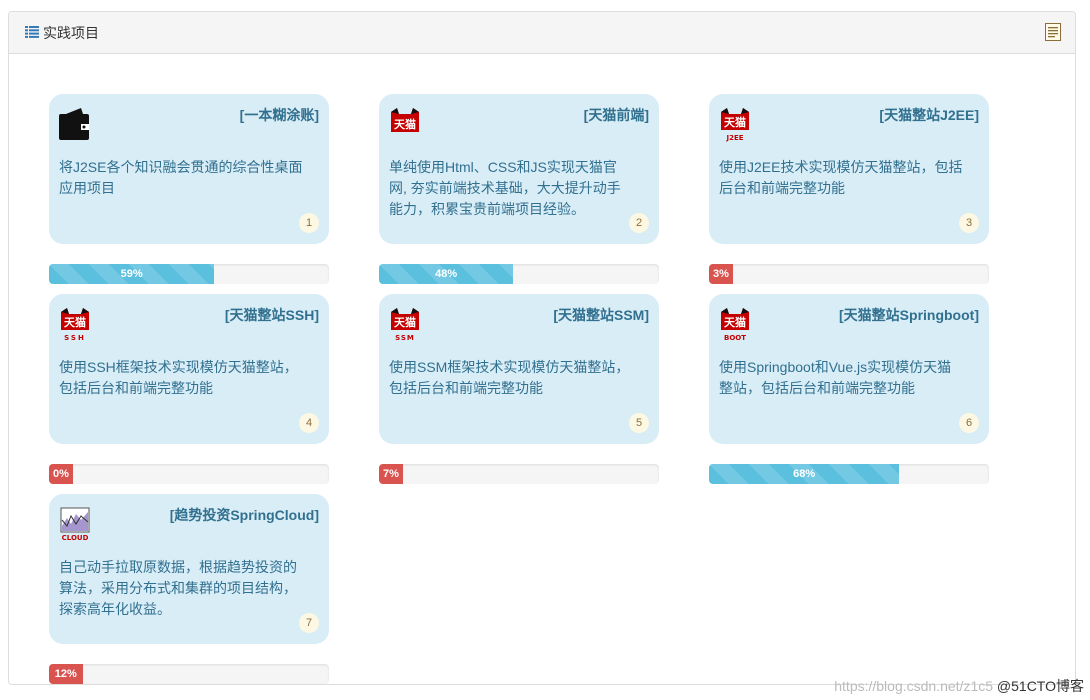  What do you see at coordinates (734, 138) in the screenshot?
I see `logo-caption: J2EE` at bounding box center [734, 138].